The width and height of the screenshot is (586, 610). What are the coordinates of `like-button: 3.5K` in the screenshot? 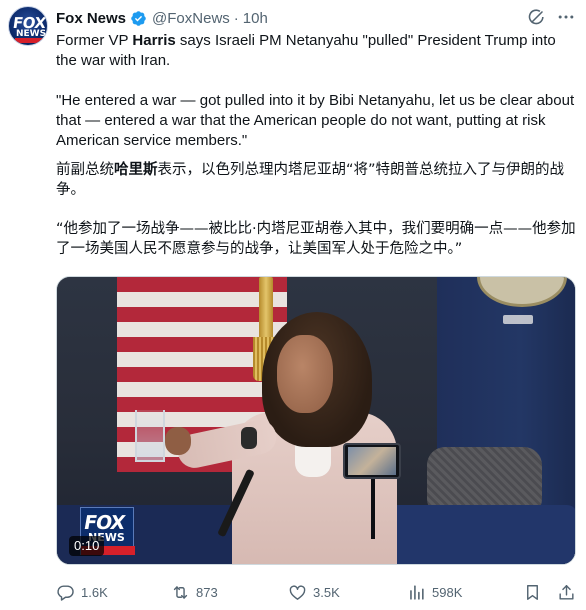 It's located at (314, 592).